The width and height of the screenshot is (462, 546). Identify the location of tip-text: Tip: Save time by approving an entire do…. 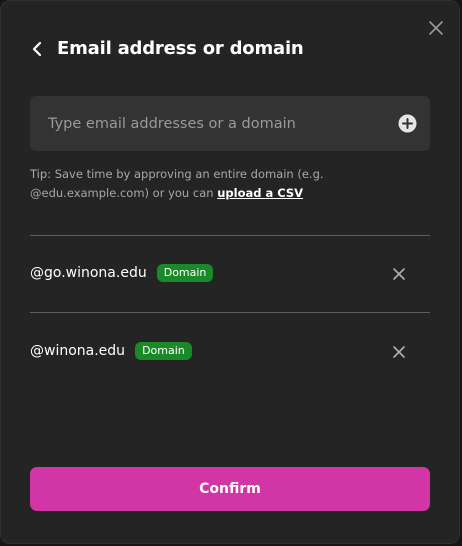
(195, 184).